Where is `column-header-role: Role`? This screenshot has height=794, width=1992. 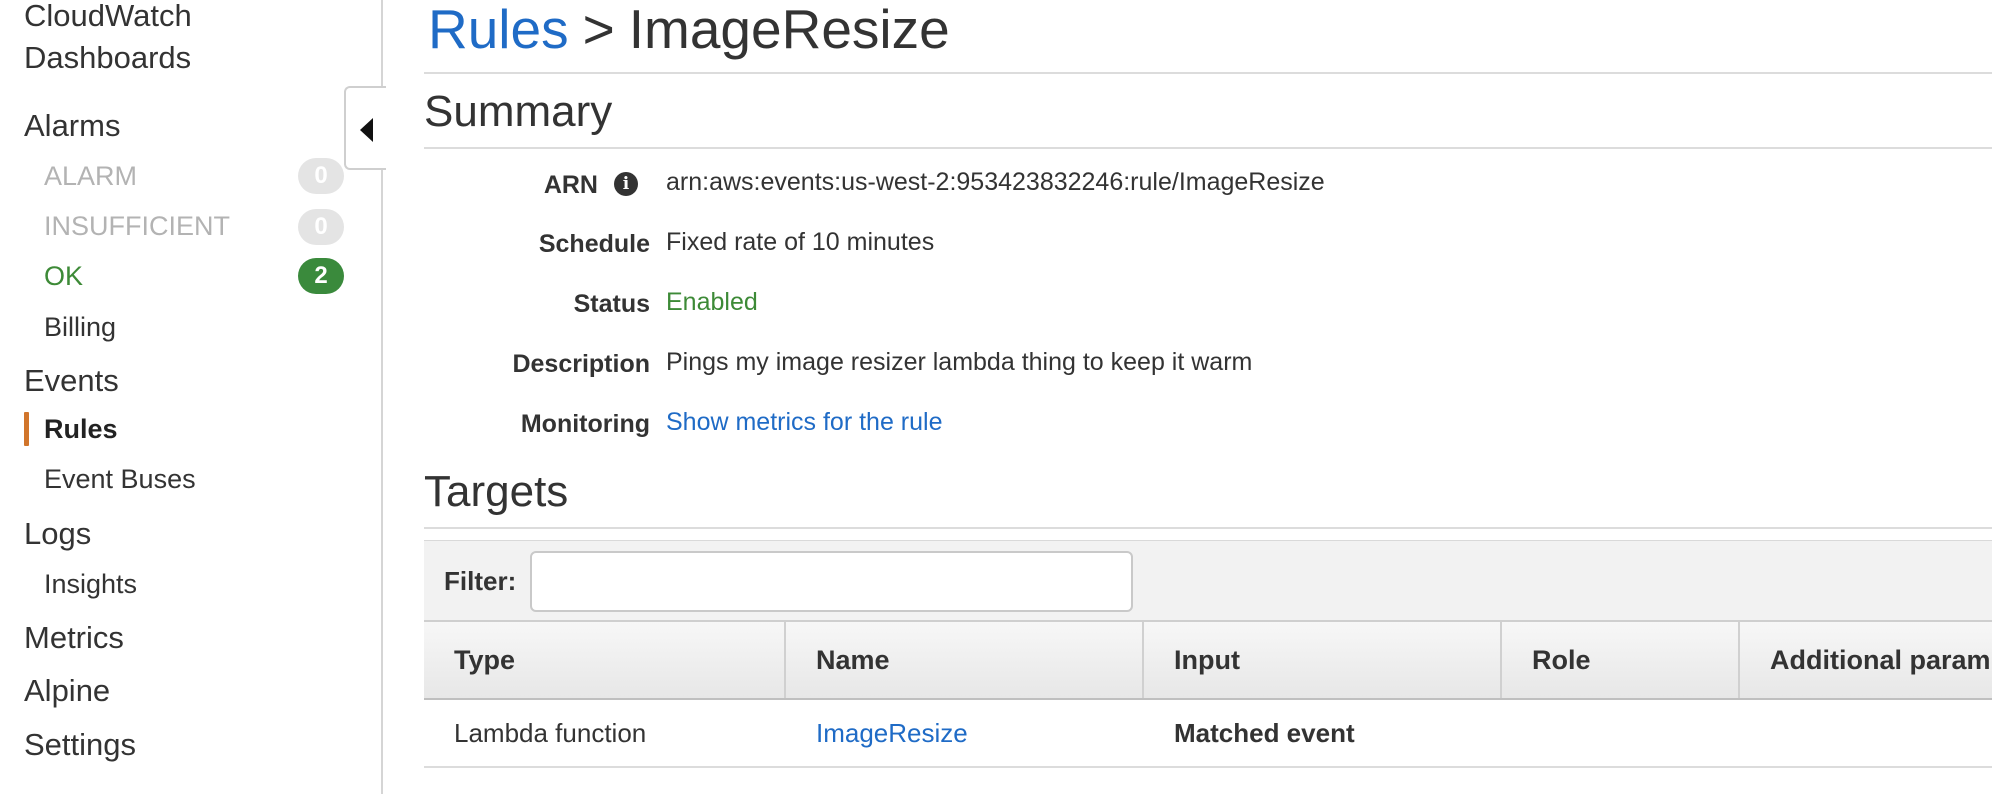 column-header-role: Role is located at coordinates (1619, 660).